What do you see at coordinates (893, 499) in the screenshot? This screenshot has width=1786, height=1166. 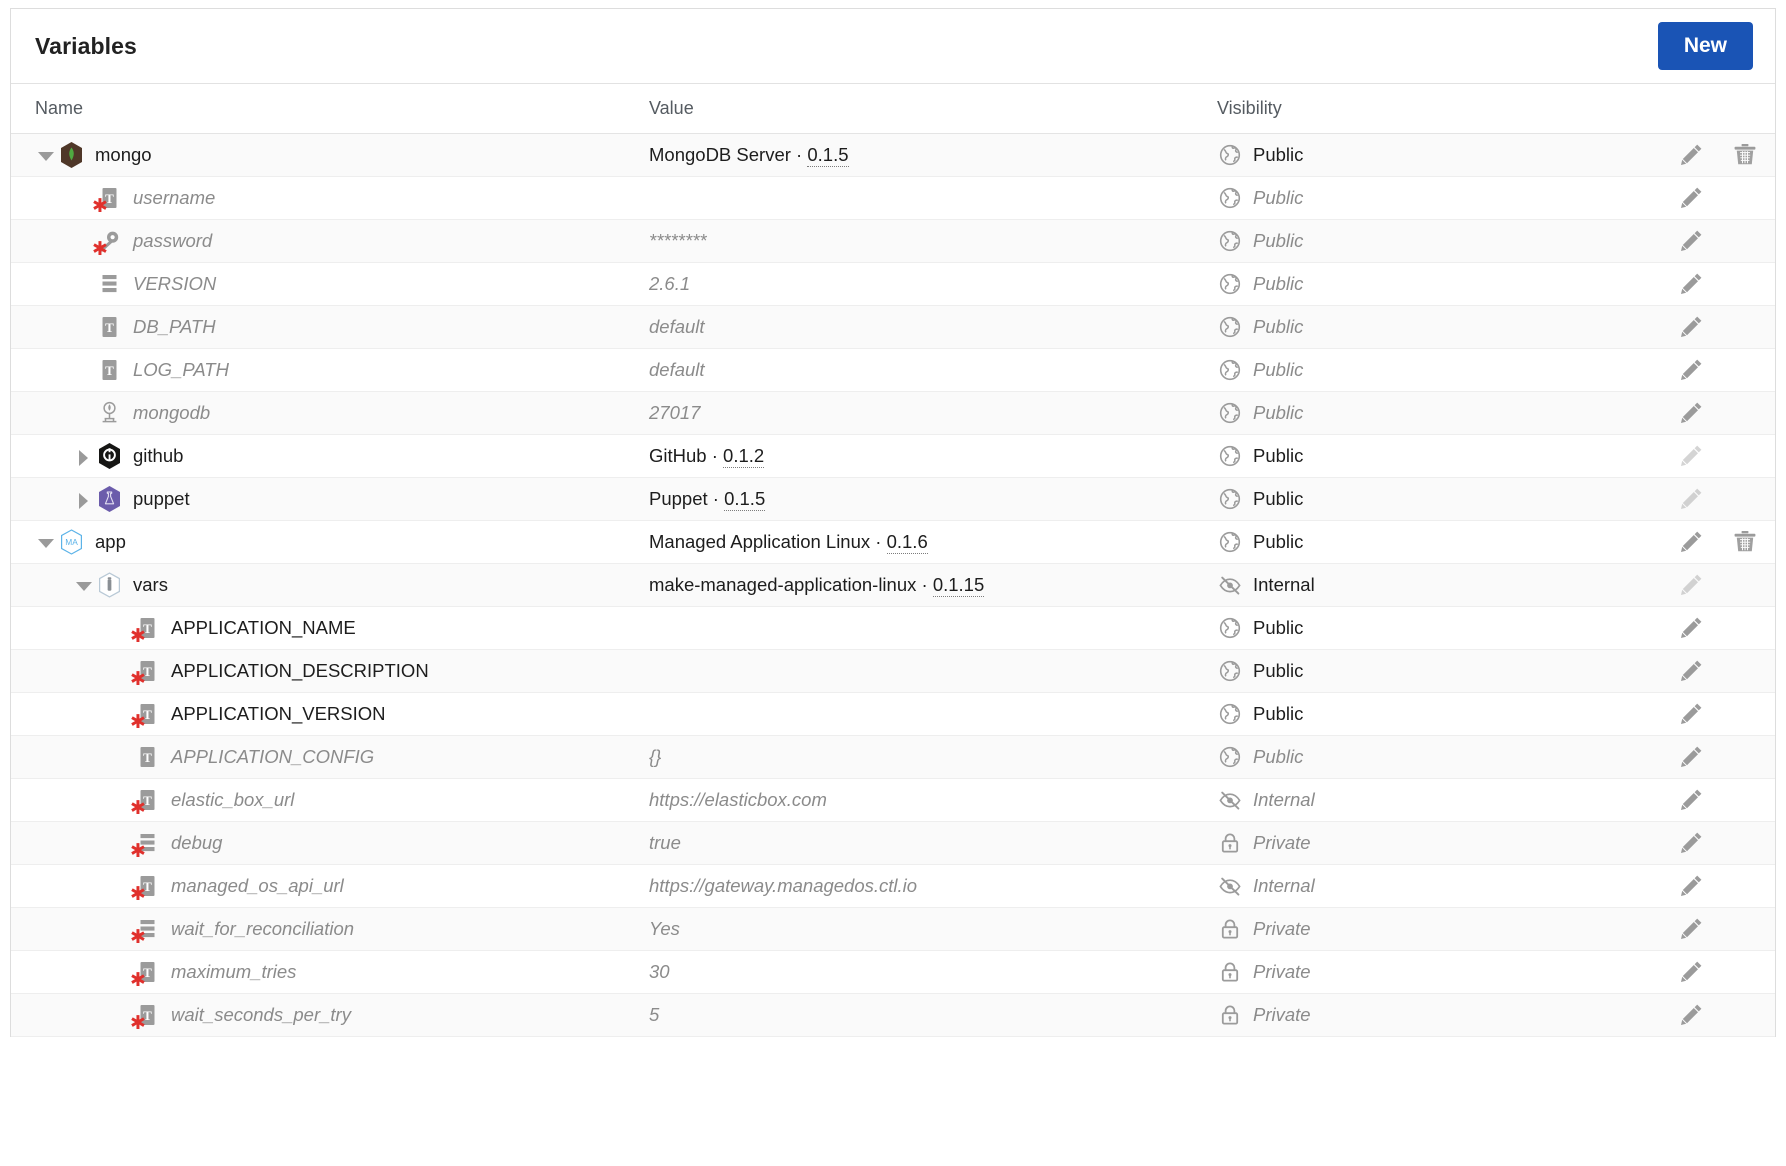 I see `table-row: puppet Puppet · 0.1.5 Public` at bounding box center [893, 499].